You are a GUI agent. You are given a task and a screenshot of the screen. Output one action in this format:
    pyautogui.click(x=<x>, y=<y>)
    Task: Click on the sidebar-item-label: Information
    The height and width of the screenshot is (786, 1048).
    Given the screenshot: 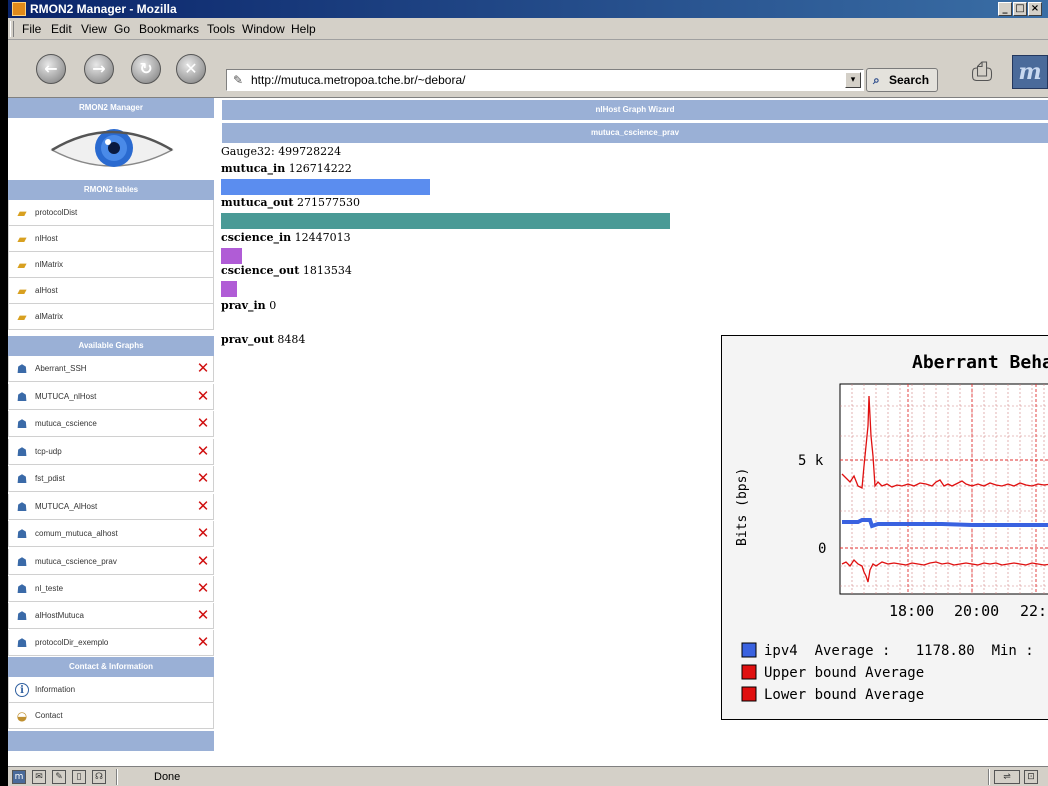 What is the action you would take?
    pyautogui.click(x=55, y=689)
    